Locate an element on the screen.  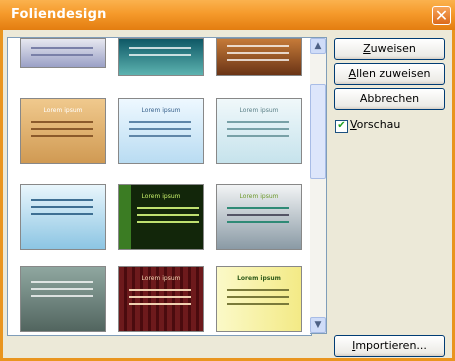
assign-all-button: Allen zuweisen is located at coordinates (389, 74).